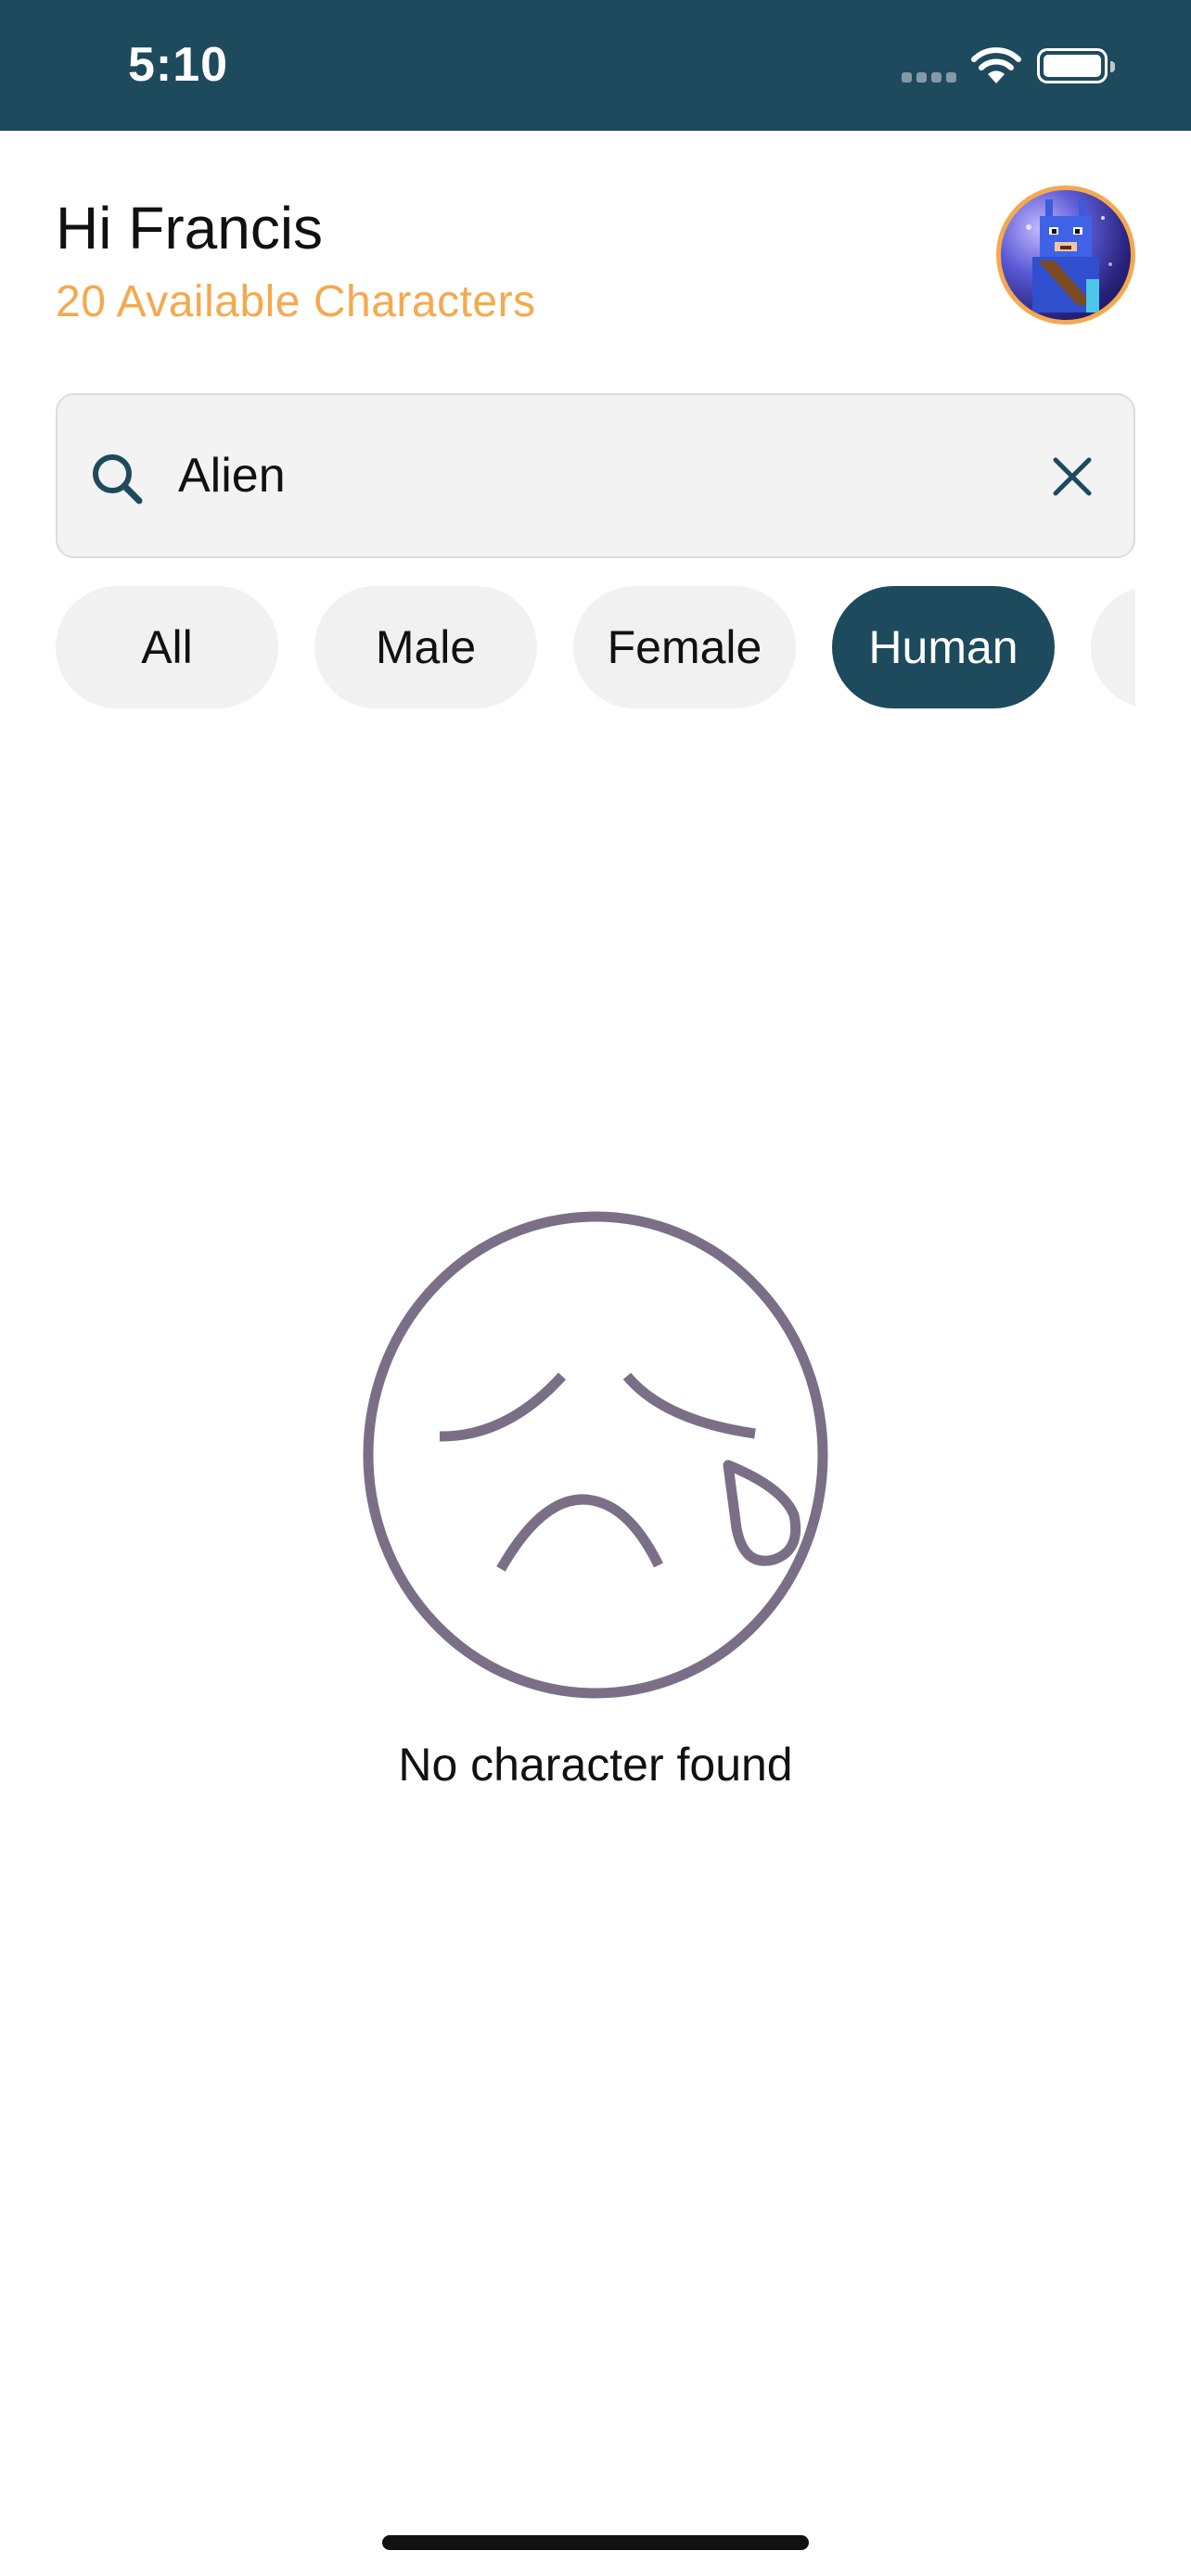 This screenshot has height=2576, width=1191. I want to click on filter-chip-human: Human, so click(944, 647).